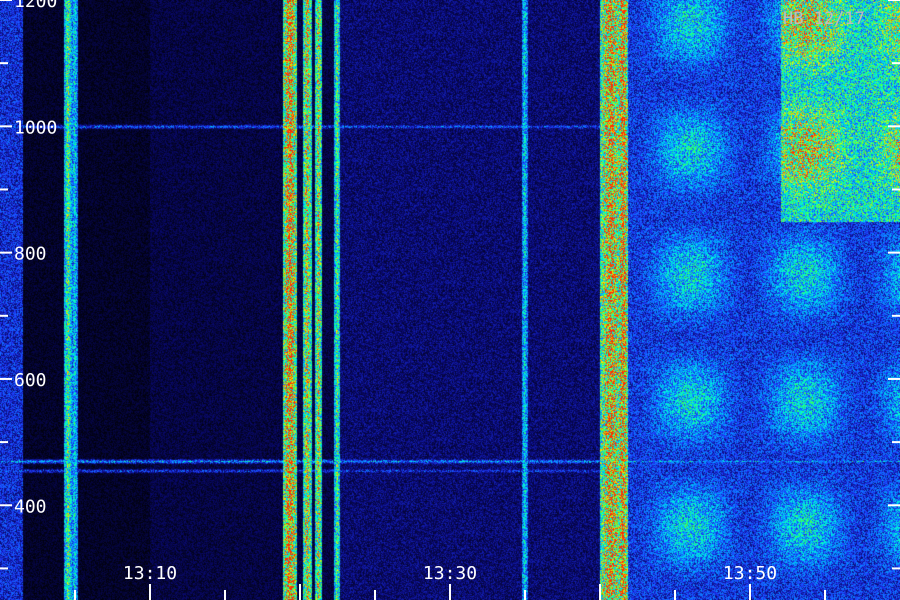 The width and height of the screenshot is (900, 600). I want to click on y-tick-label: 1000, so click(35, 127).